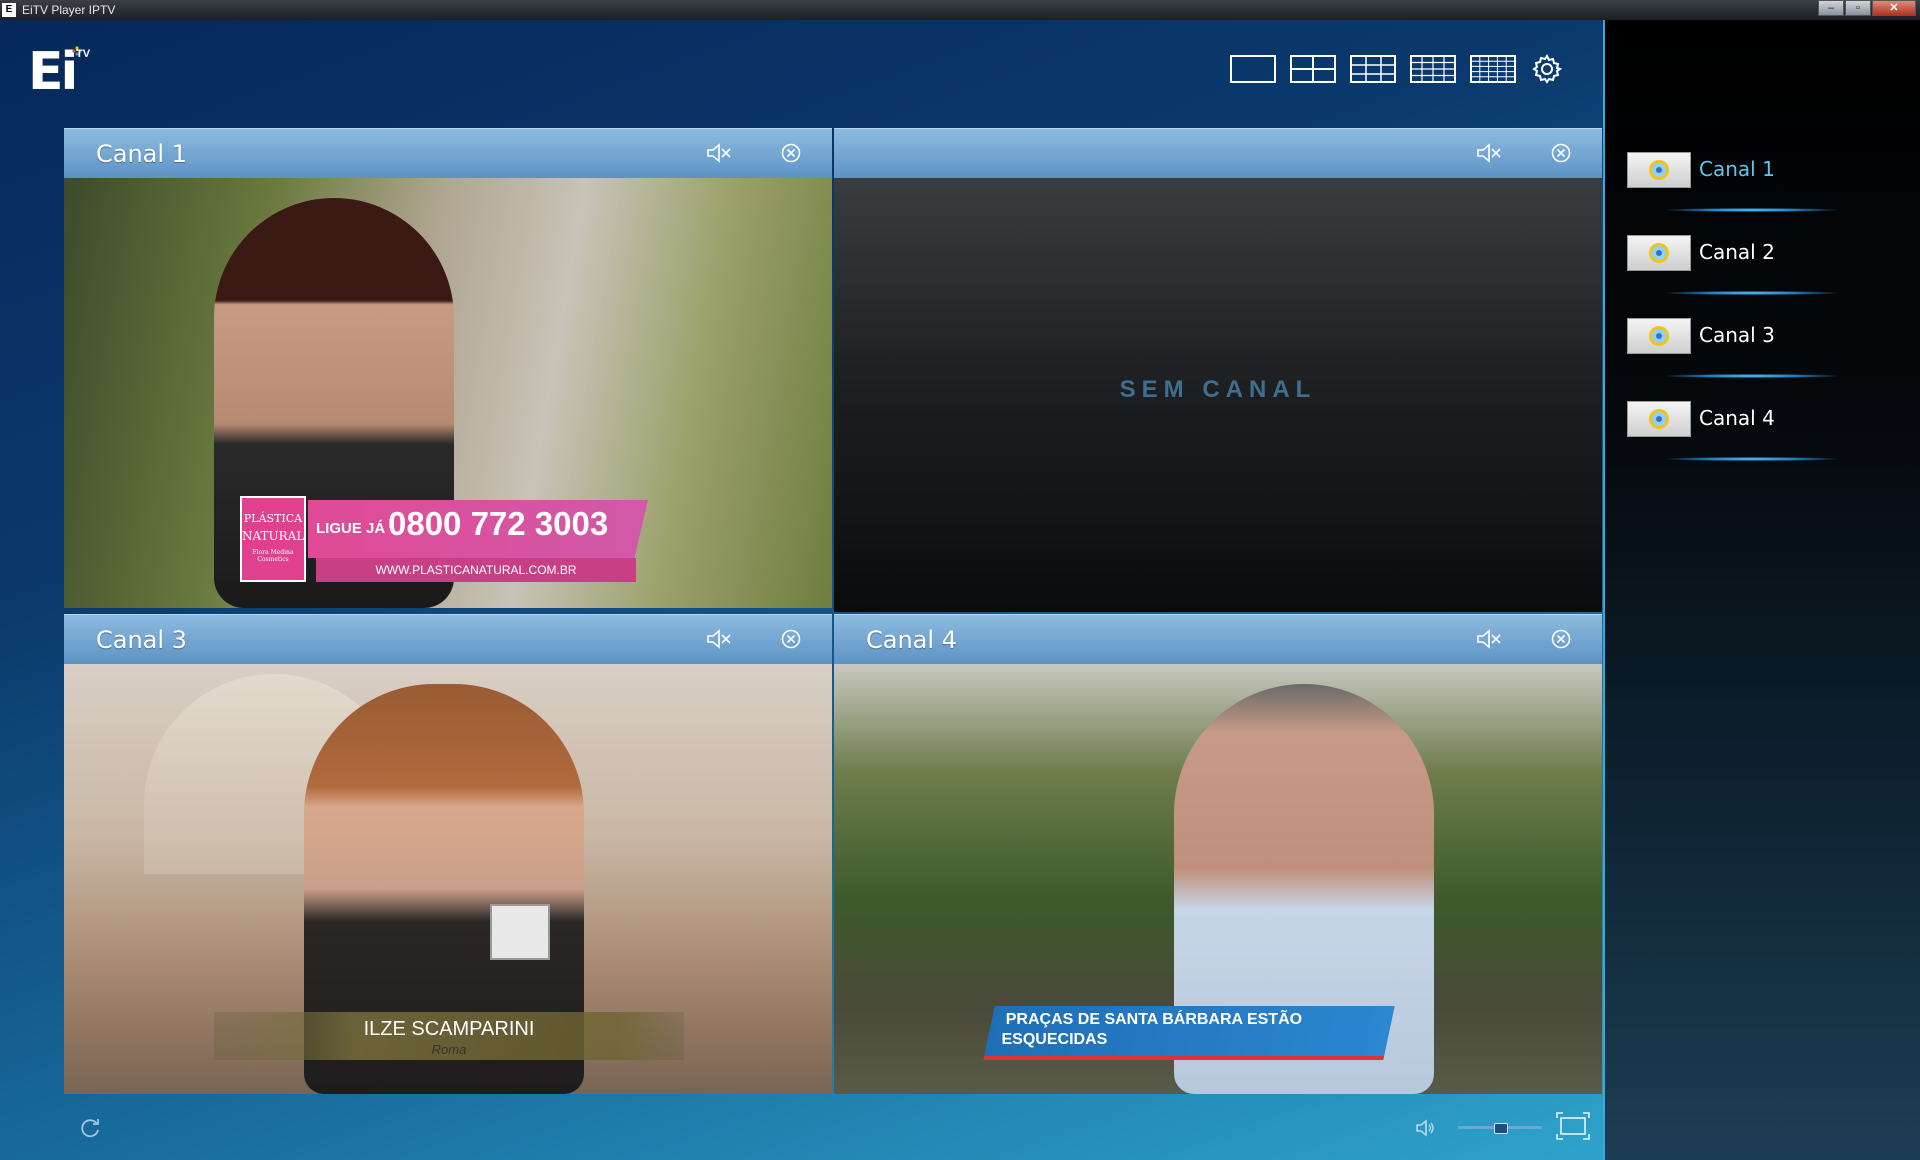 This screenshot has height=1160, width=1920. I want to click on channel-item-1: Canal 1, so click(1767, 193).